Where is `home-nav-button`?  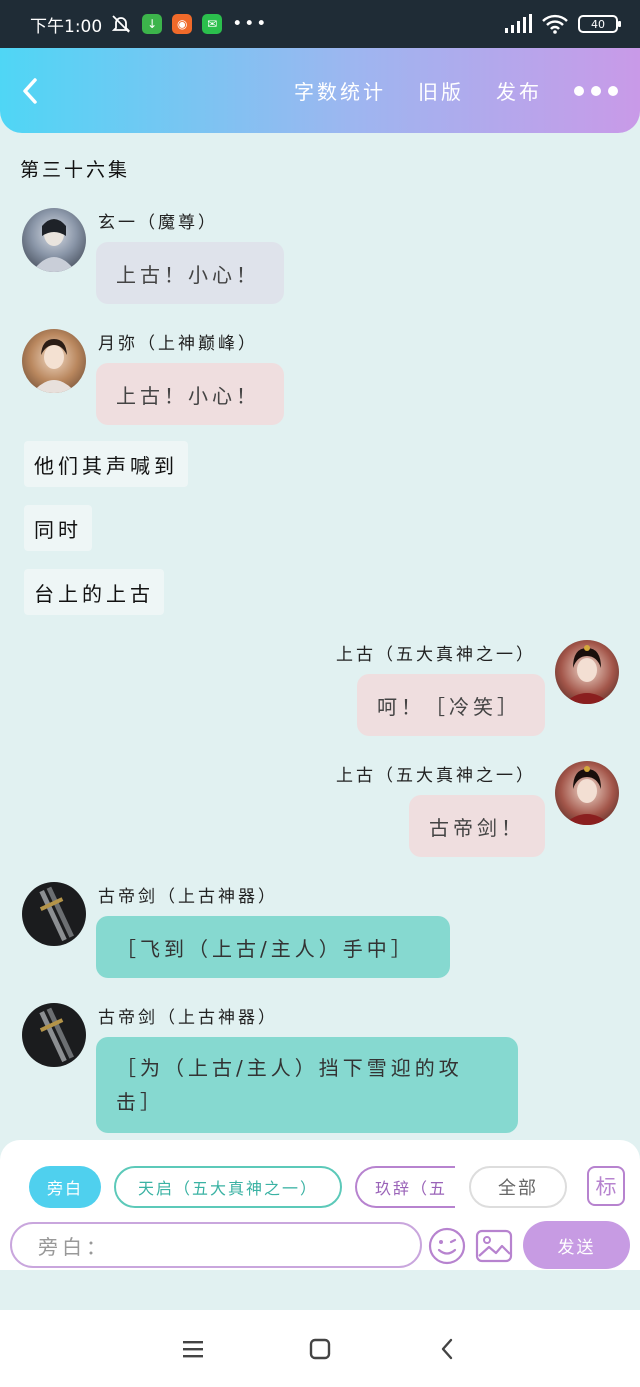
home-nav-button is located at coordinates (320, 1349).